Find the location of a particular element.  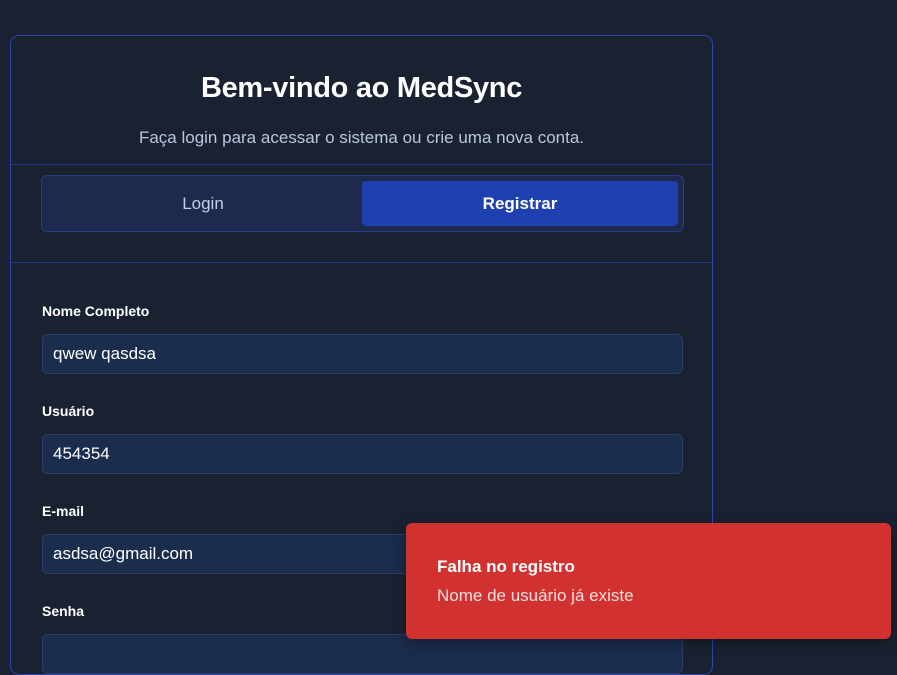

full-name-field is located at coordinates (362, 354).